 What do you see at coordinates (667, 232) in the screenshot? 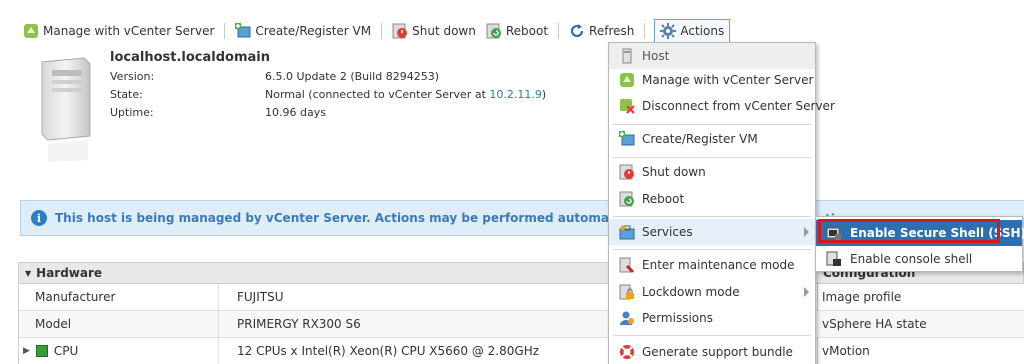
I see `menu-item-label: Services` at bounding box center [667, 232].